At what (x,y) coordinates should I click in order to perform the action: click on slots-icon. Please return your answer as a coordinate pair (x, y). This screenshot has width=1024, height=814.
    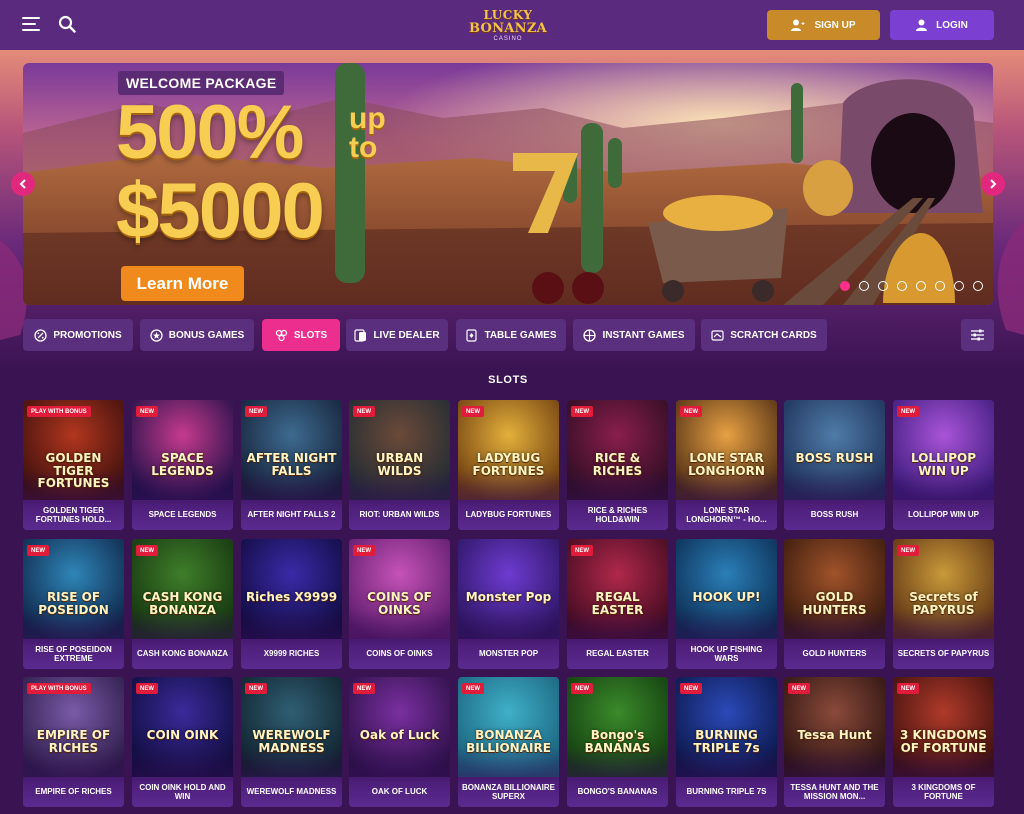
    Looking at the image, I should click on (281, 335).